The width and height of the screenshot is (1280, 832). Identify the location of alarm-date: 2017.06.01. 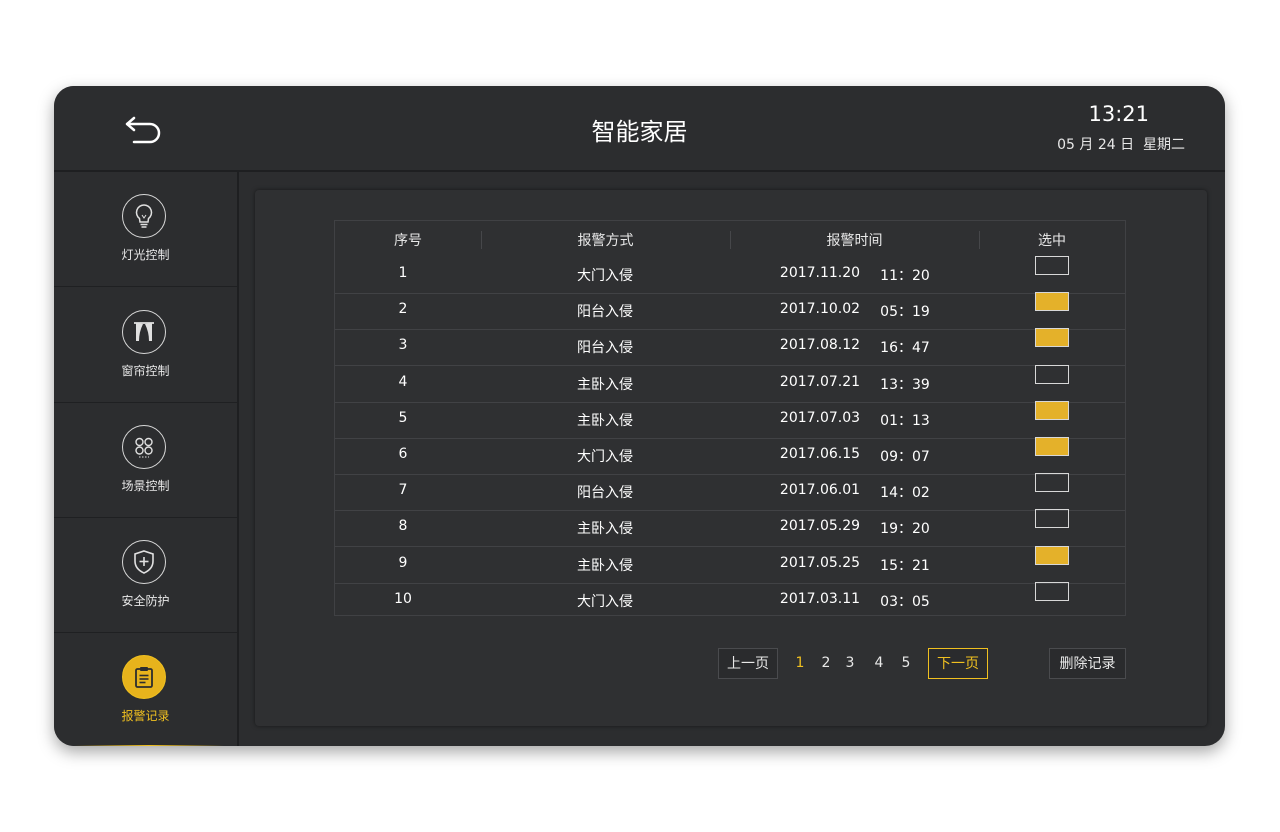
(820, 490).